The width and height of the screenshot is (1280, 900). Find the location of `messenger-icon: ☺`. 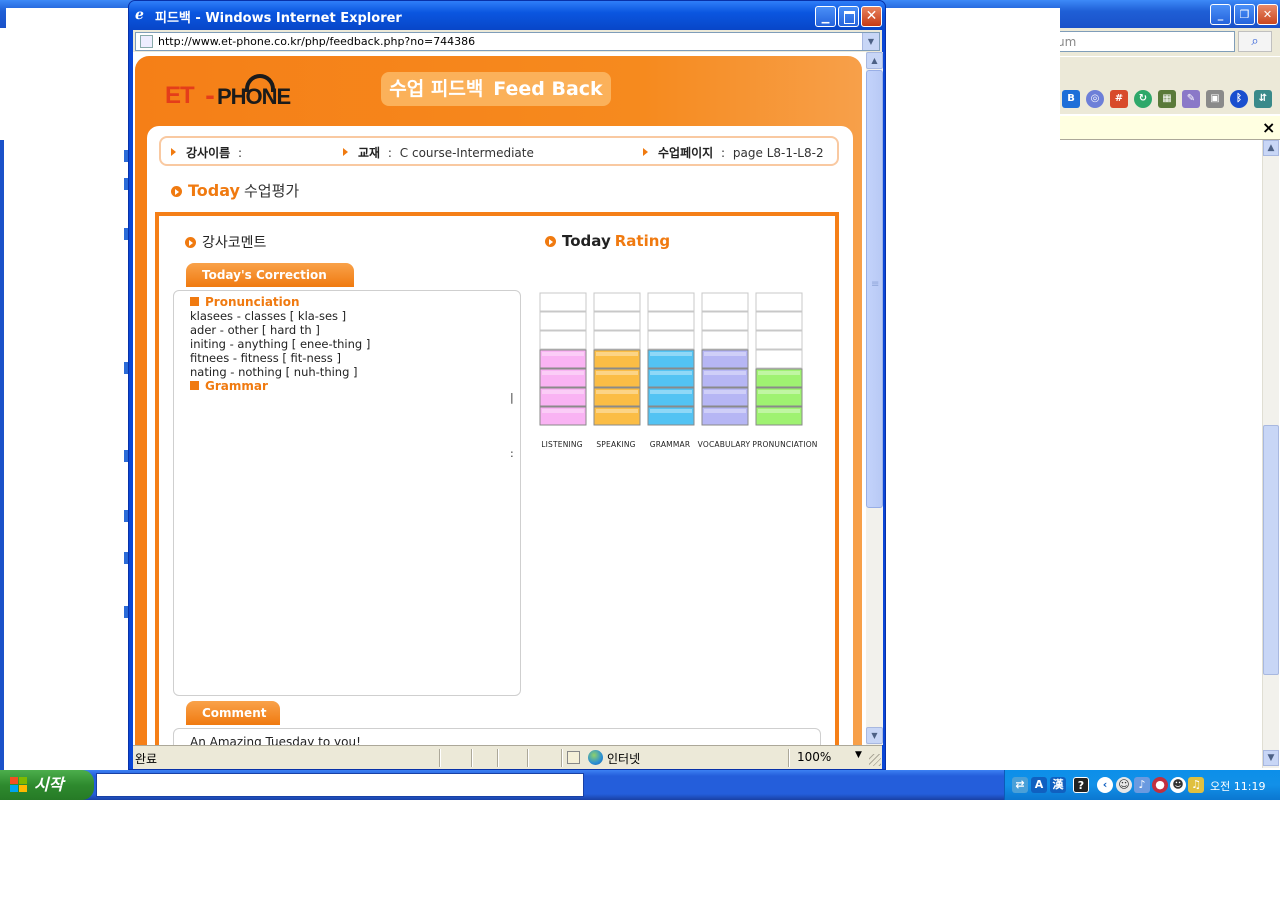

messenger-icon: ☺ is located at coordinates (1124, 785).